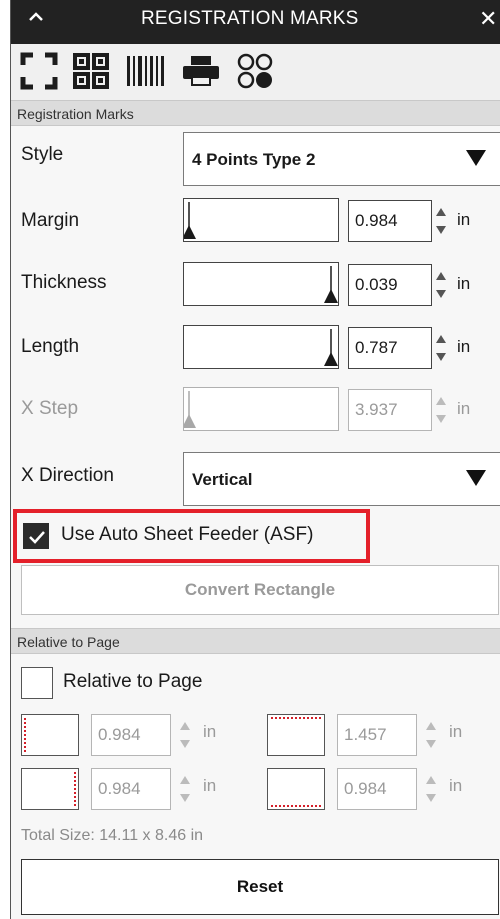 The width and height of the screenshot is (500, 919). I want to click on style-label: Style, so click(42, 154).